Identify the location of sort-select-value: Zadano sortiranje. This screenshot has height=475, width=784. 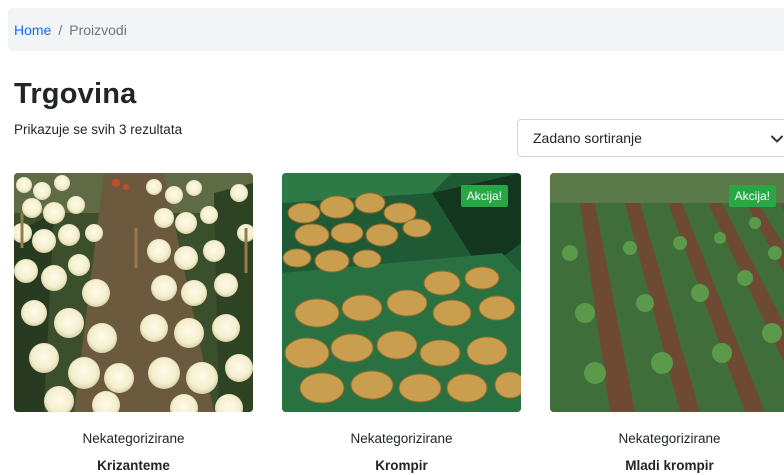
(587, 138).